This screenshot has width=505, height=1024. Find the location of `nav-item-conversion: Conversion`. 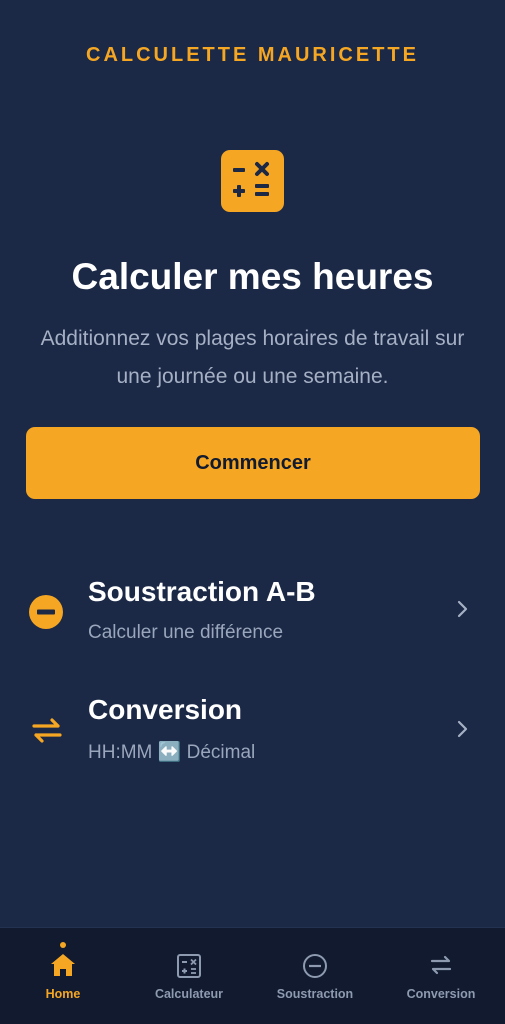

nav-item-conversion: Conversion is located at coordinates (441, 976).